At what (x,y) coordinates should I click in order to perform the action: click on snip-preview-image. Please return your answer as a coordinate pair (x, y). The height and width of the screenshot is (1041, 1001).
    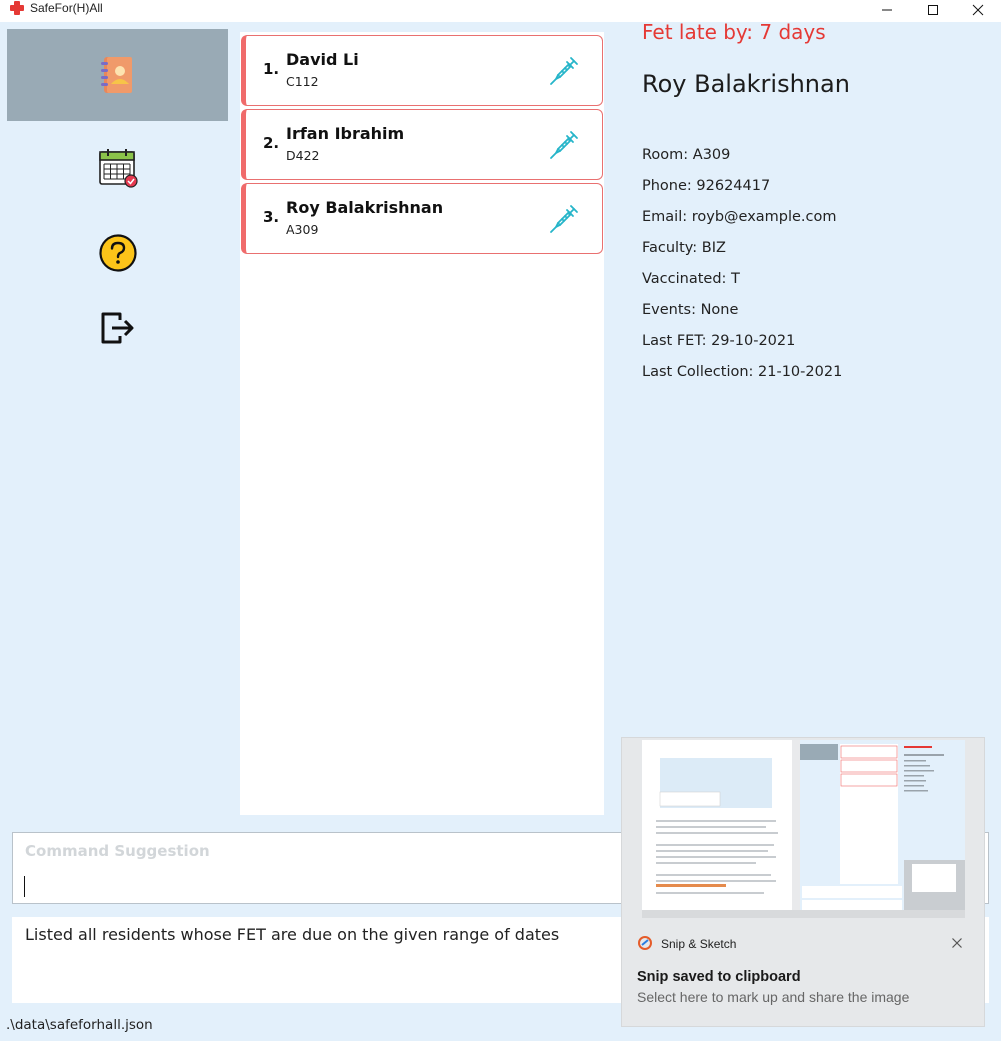
    Looking at the image, I should click on (803, 829).